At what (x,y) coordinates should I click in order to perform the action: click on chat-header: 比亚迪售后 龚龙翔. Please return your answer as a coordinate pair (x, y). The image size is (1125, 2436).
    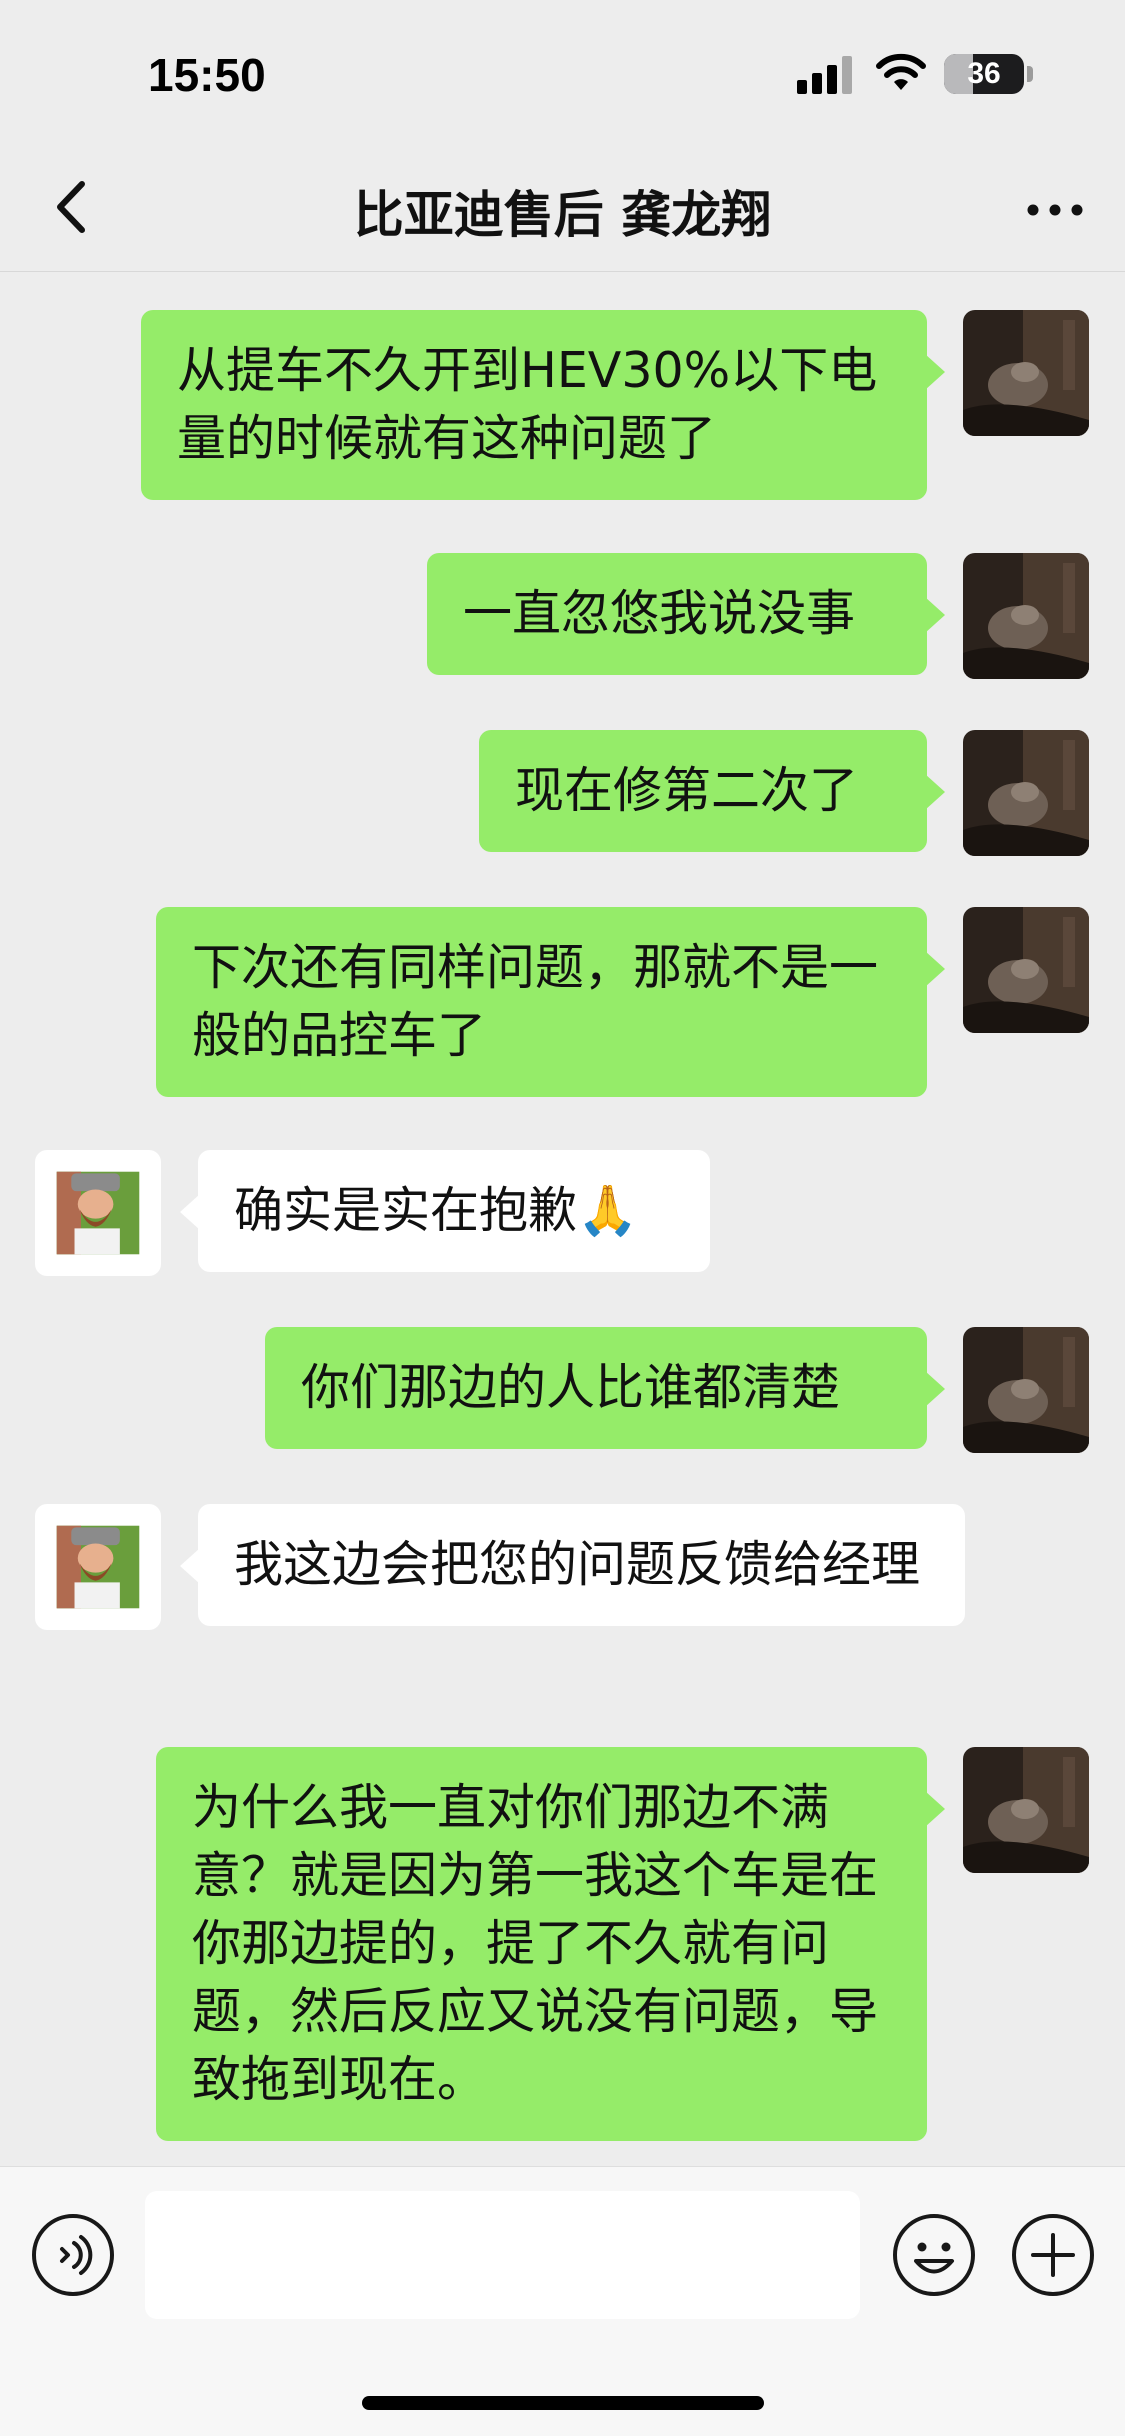
    Looking at the image, I should click on (562, 211).